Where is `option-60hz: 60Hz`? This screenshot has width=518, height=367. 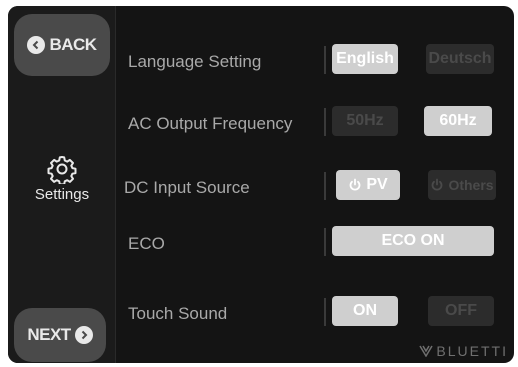
option-60hz: 60Hz is located at coordinates (458, 121).